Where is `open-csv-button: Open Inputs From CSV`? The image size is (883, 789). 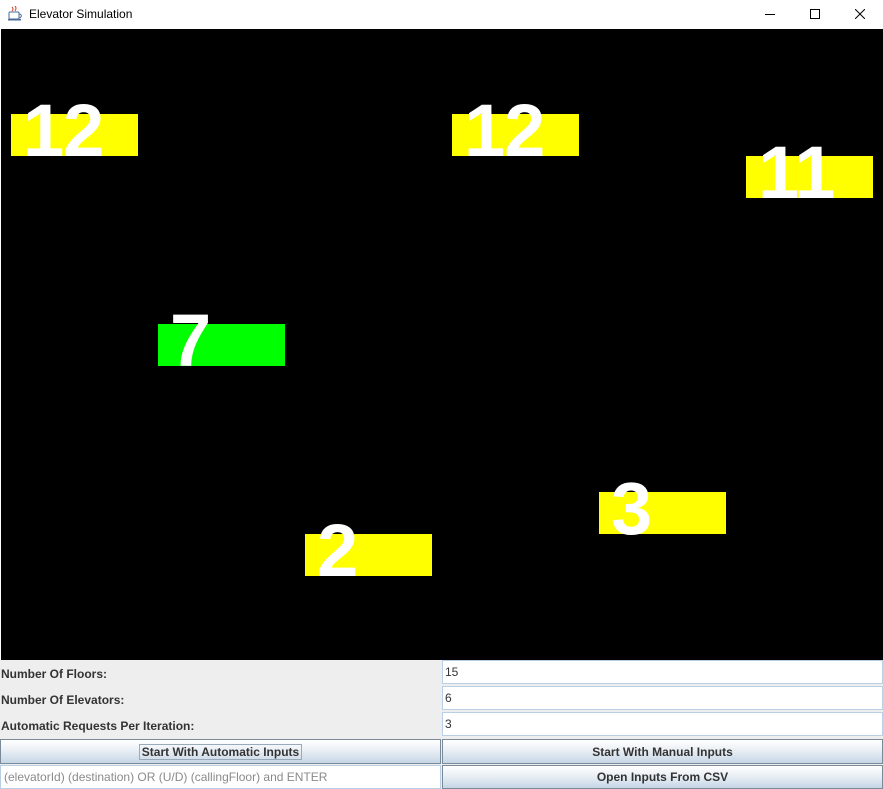 open-csv-button: Open Inputs From CSV is located at coordinates (662, 777).